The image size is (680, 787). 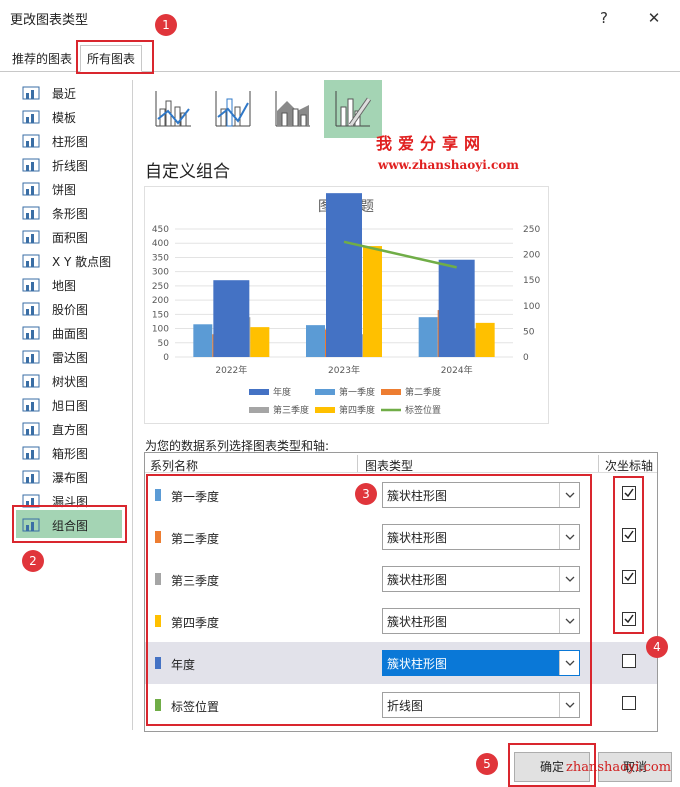 What do you see at coordinates (82, 261) in the screenshot?
I see `category-label: X Y 散点图` at bounding box center [82, 261].